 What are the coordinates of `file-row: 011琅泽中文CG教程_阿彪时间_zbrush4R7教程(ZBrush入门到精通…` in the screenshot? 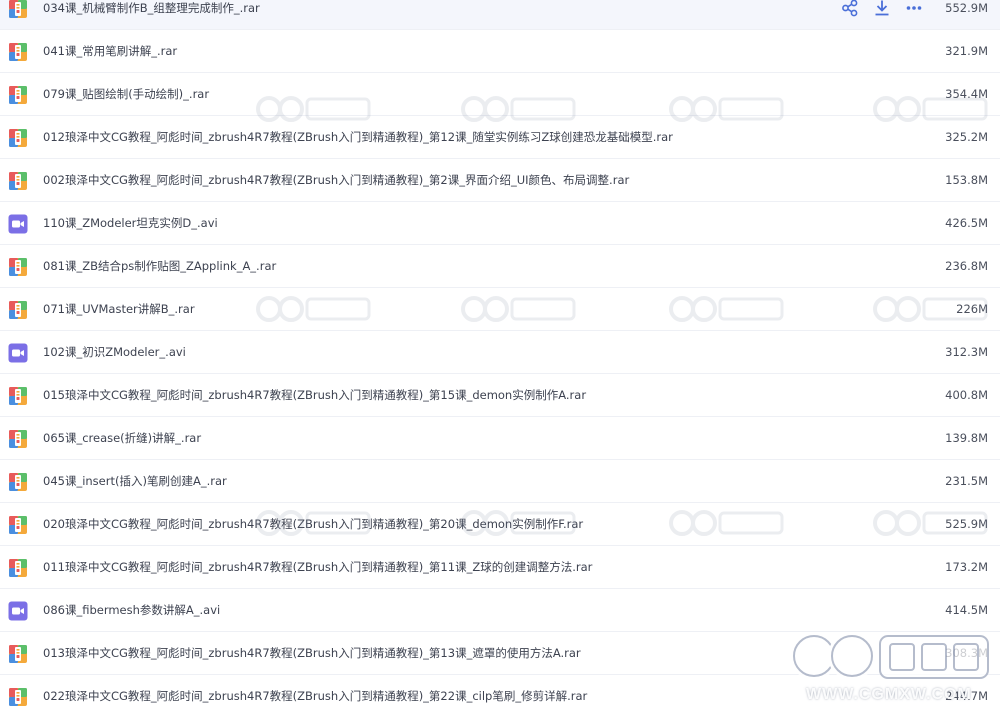 It's located at (500, 567).